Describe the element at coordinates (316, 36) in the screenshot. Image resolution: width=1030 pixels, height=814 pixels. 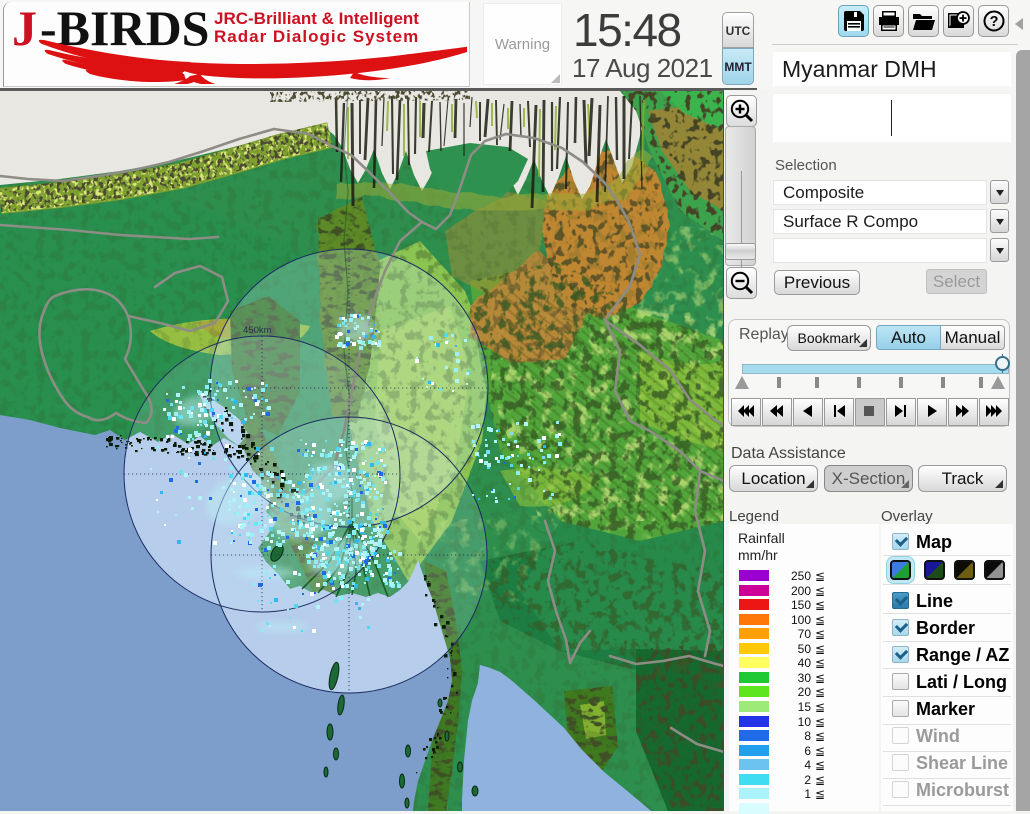
I see `svg-text: Radar Dialogic System` at that location.